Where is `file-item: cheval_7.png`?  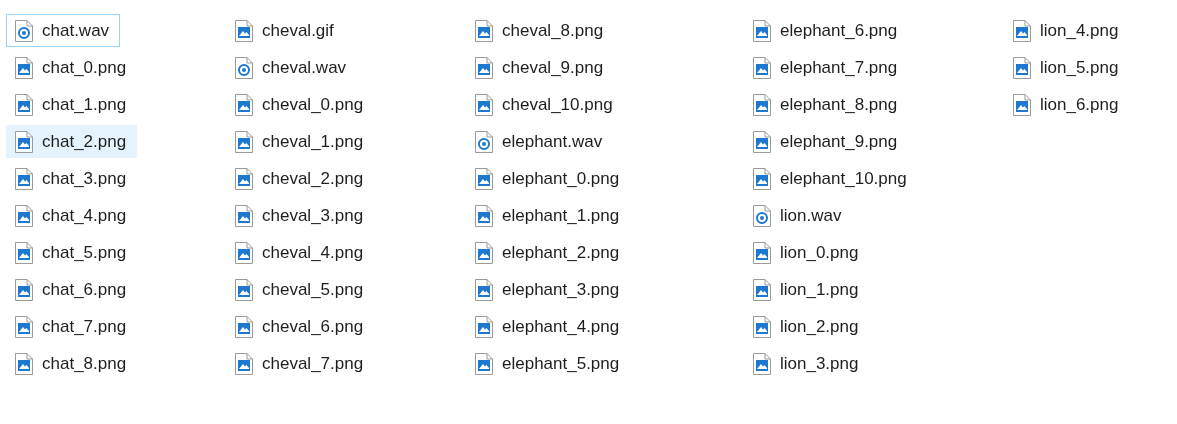
file-item: cheval_7.png is located at coordinates (300, 363).